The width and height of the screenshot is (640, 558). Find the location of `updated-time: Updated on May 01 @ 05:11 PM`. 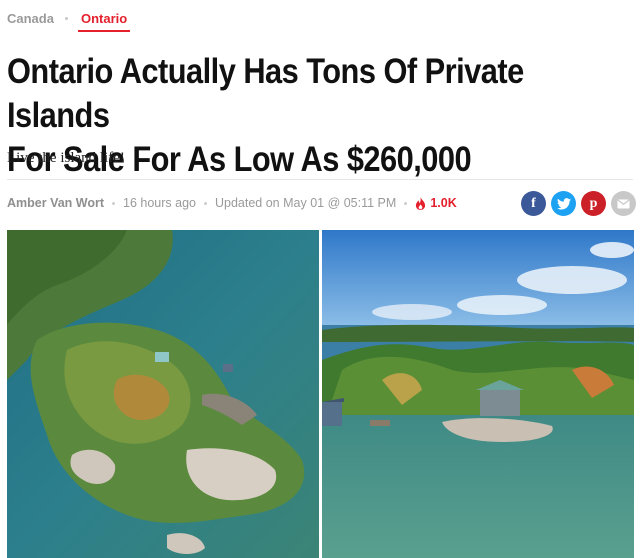

updated-time: Updated on May 01 @ 05:11 PM is located at coordinates (306, 203).